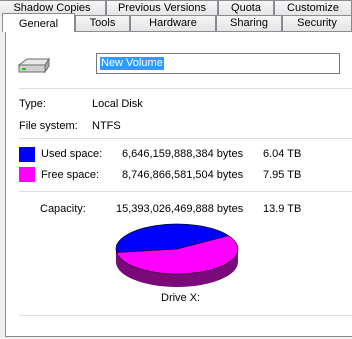 The height and width of the screenshot is (339, 352). I want to click on hard-drive-icon, so click(34, 67).